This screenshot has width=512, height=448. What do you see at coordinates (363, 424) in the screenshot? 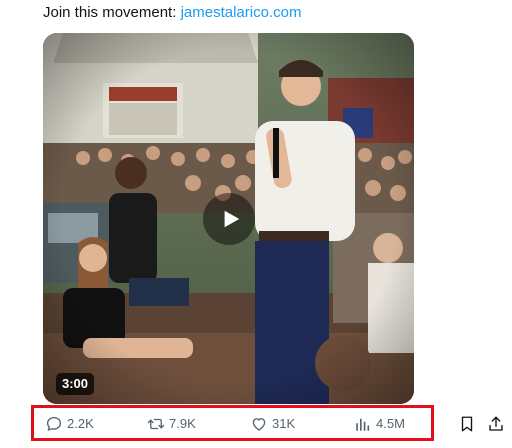
I see `bar-chart-icon` at bounding box center [363, 424].